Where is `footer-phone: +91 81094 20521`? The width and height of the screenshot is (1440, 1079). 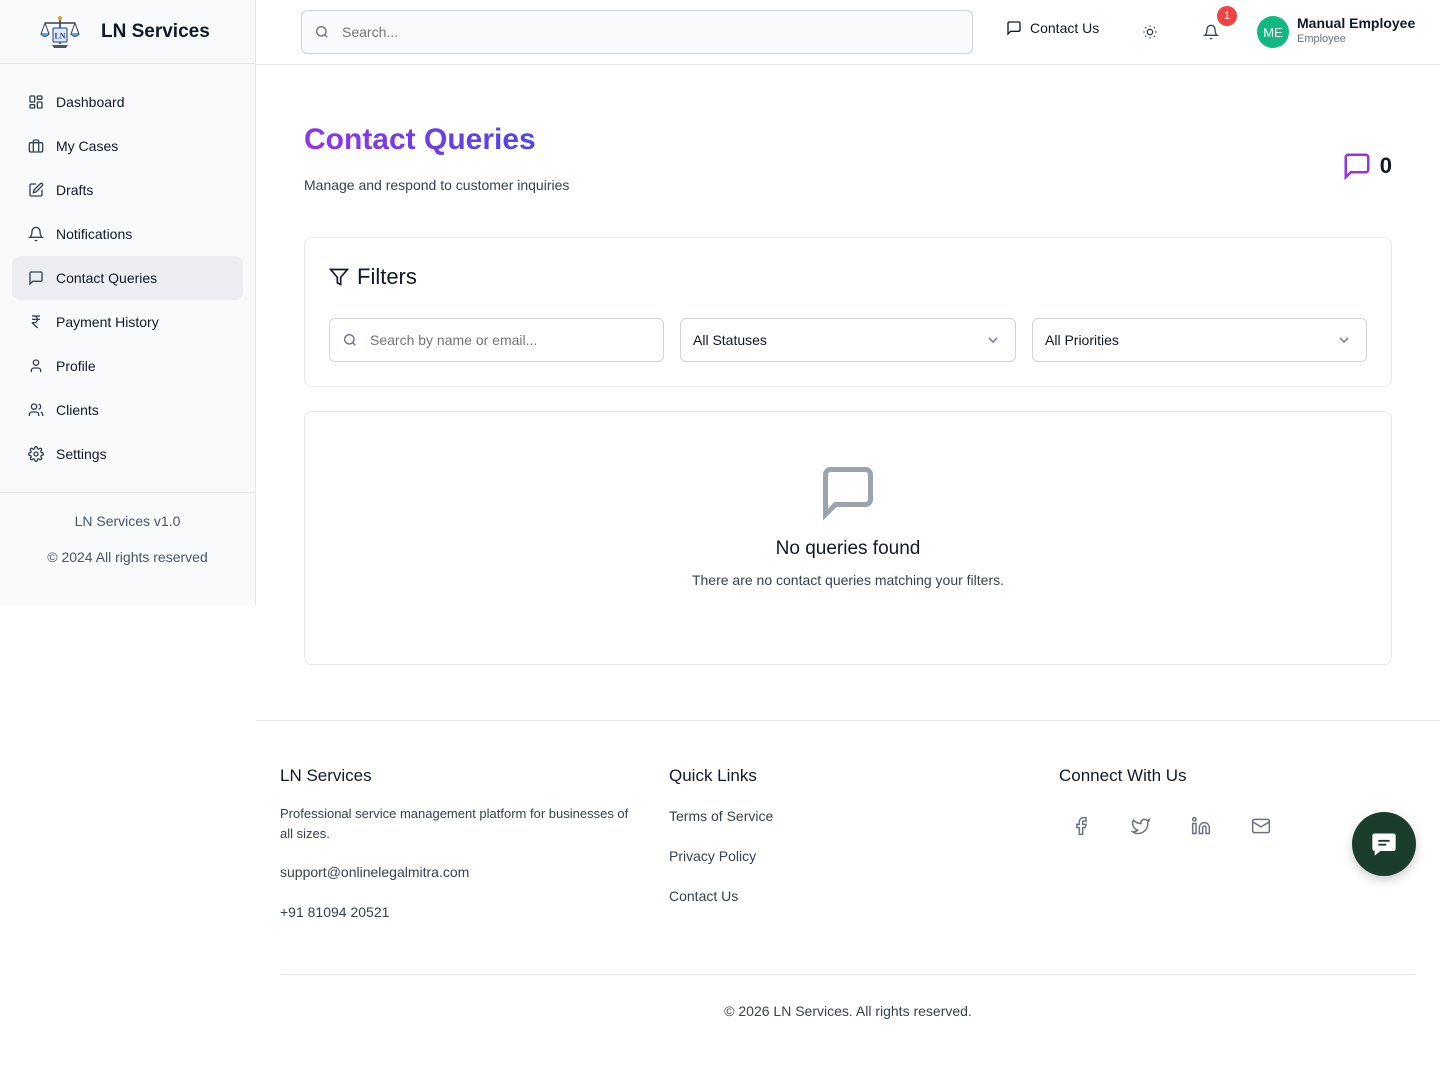 footer-phone: +91 81094 20521 is located at coordinates (457, 912).